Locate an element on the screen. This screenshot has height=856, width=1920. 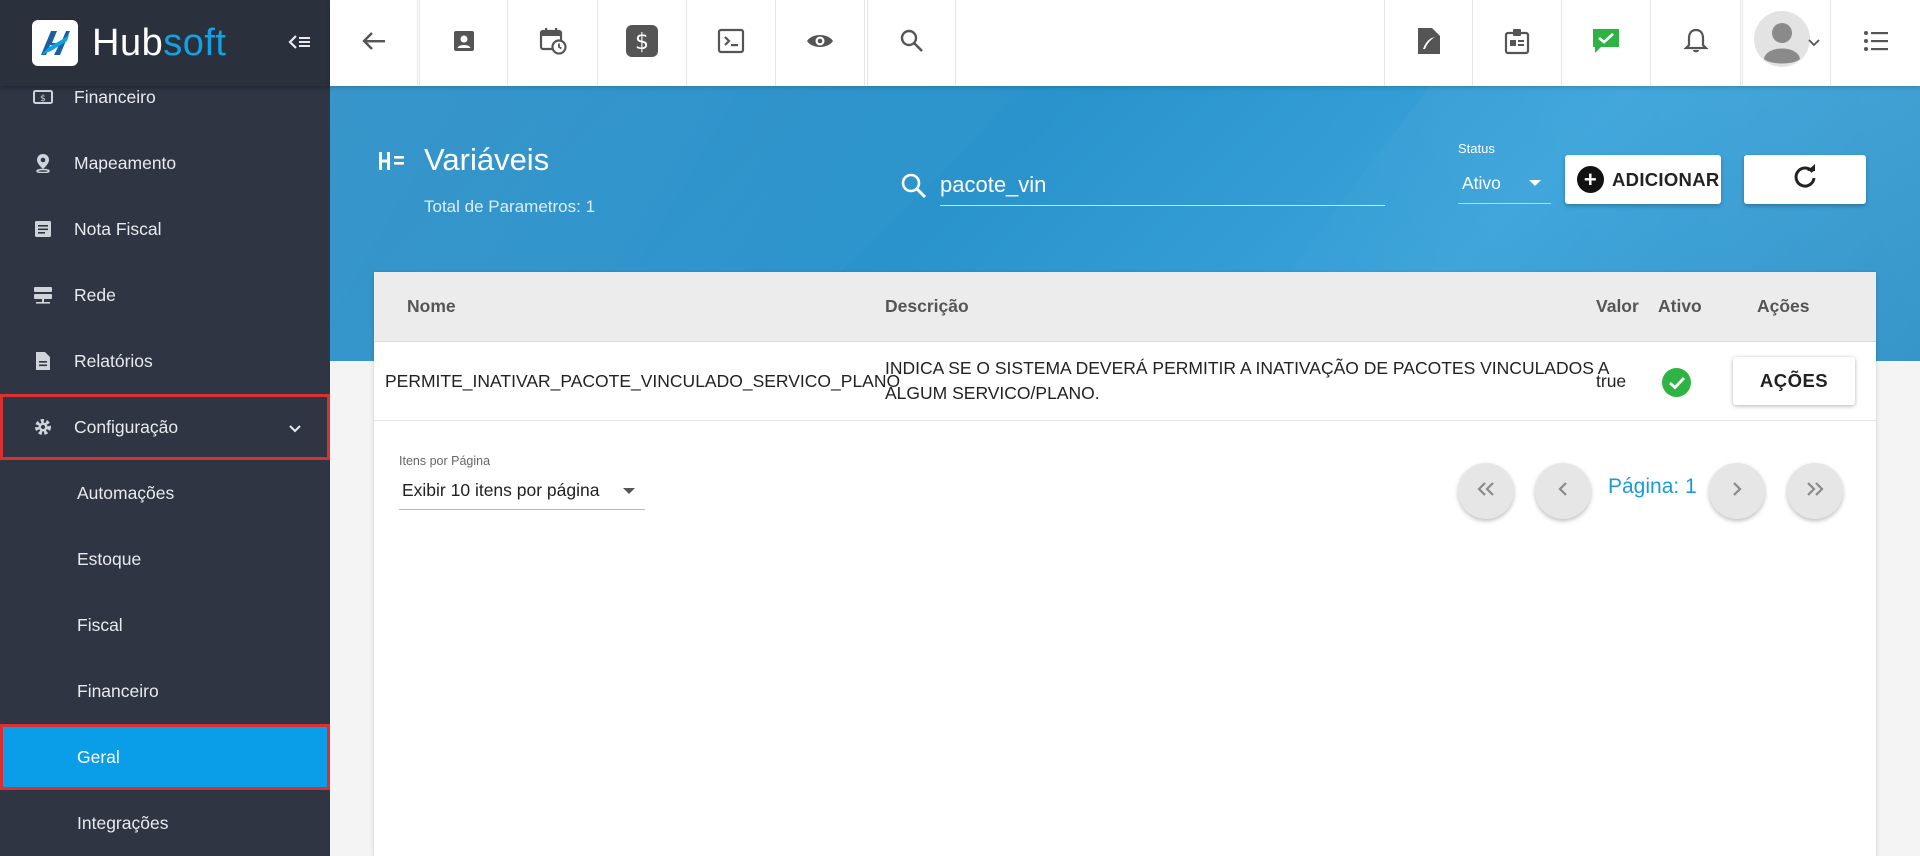
sidebar-item-label: Rede is located at coordinates (95, 294).